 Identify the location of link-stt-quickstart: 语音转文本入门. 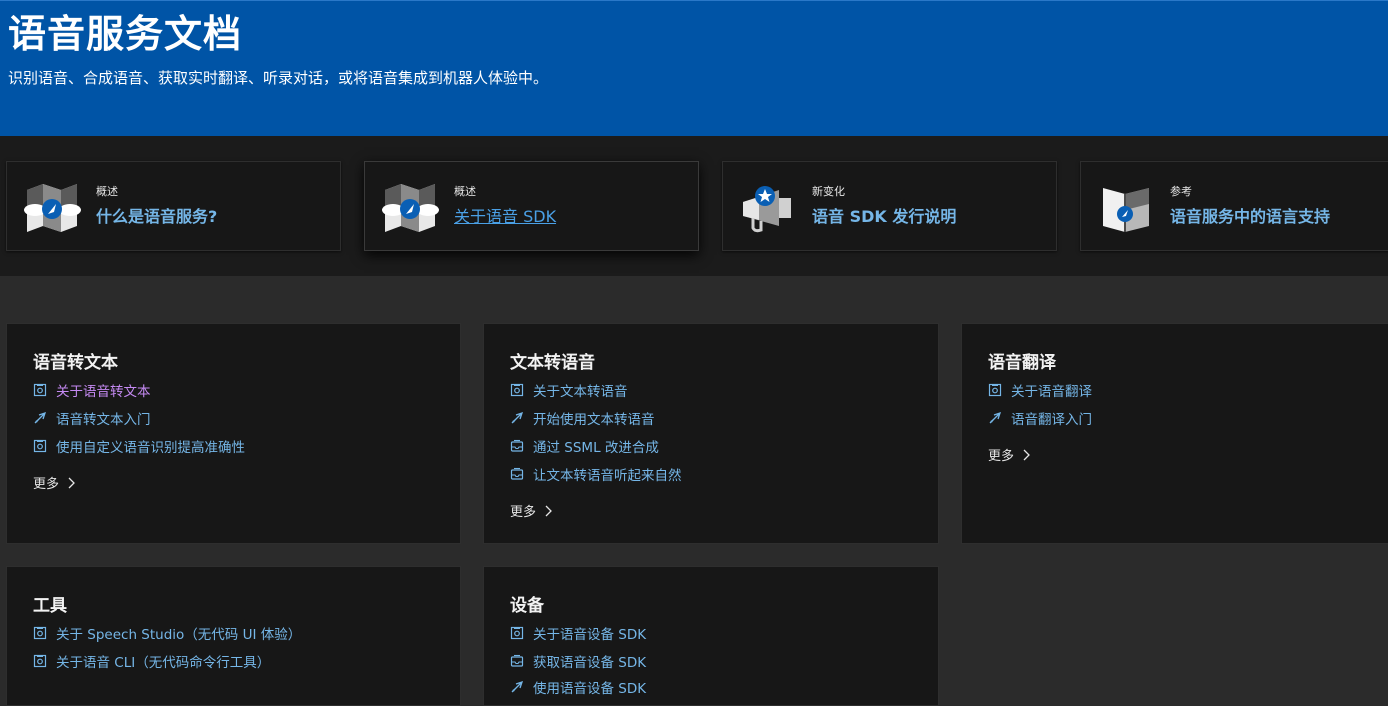
(92, 418).